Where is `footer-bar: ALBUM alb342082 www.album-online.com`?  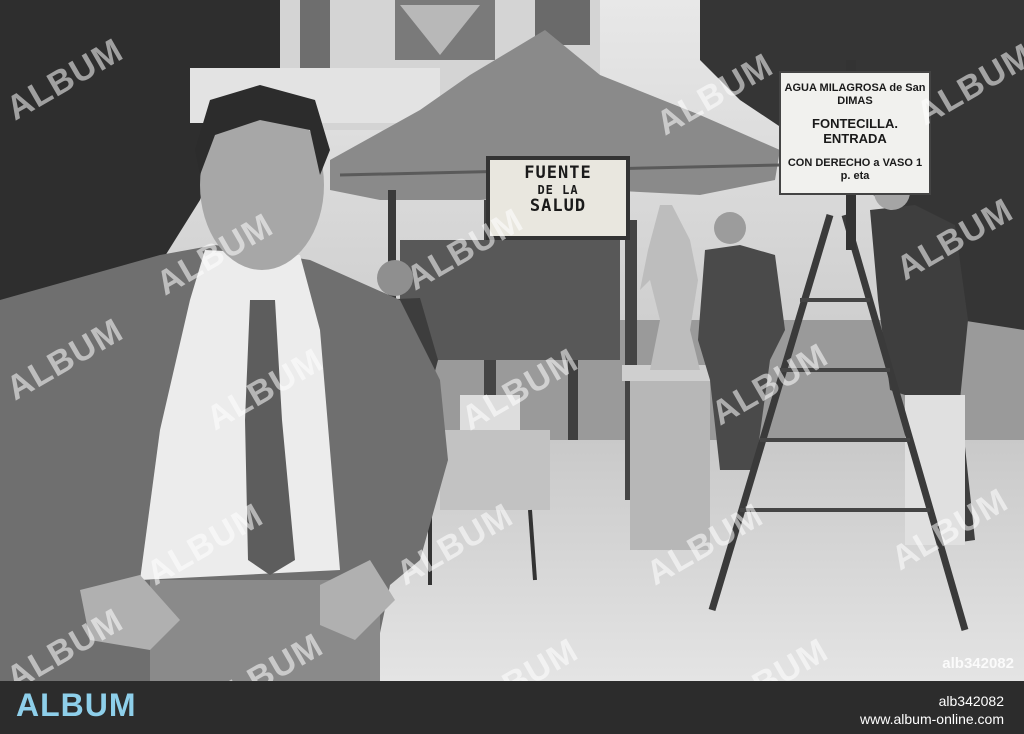 footer-bar: ALBUM alb342082 www.album-online.com is located at coordinates (512, 707).